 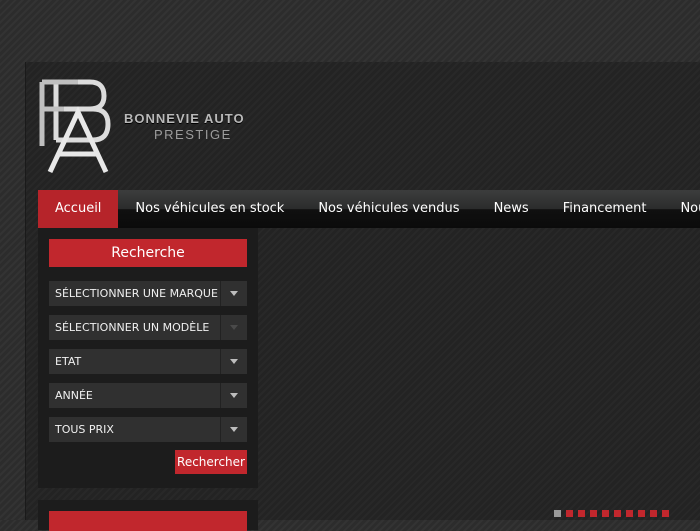 I want to click on brand-tagline: PRESTIGE, so click(x=193, y=134).